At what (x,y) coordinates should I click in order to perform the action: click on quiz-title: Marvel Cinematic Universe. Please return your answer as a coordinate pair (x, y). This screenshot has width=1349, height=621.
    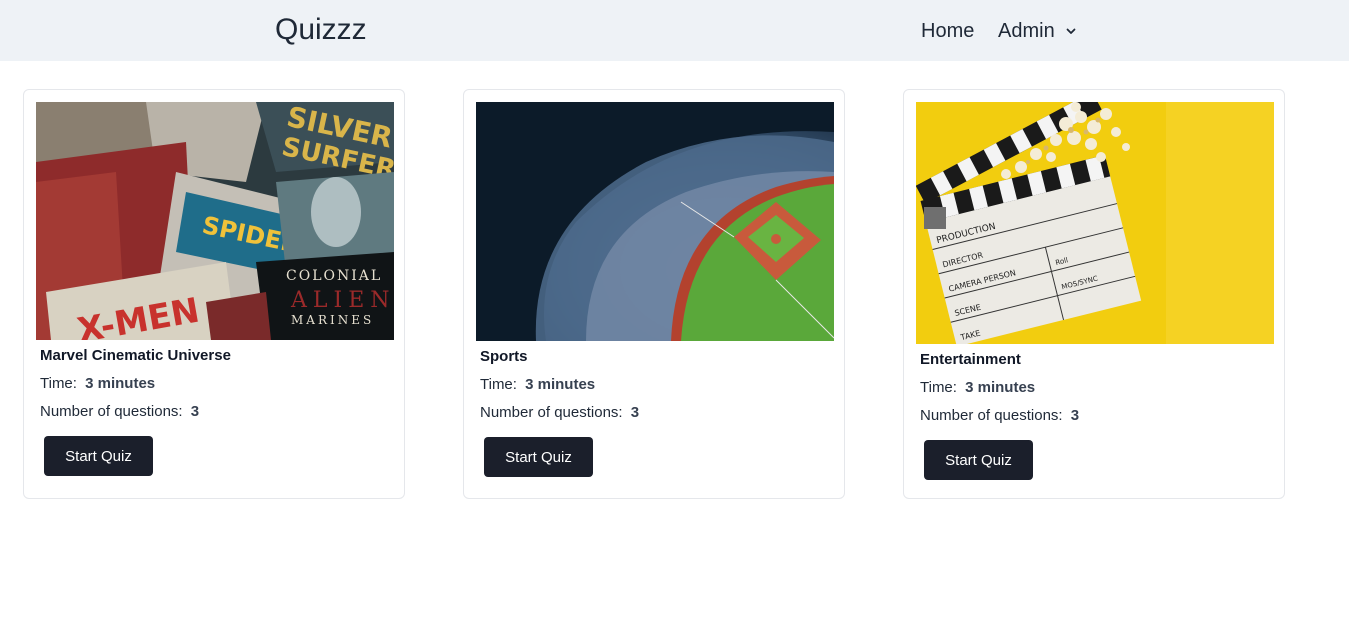
    Looking at the image, I should click on (135, 355).